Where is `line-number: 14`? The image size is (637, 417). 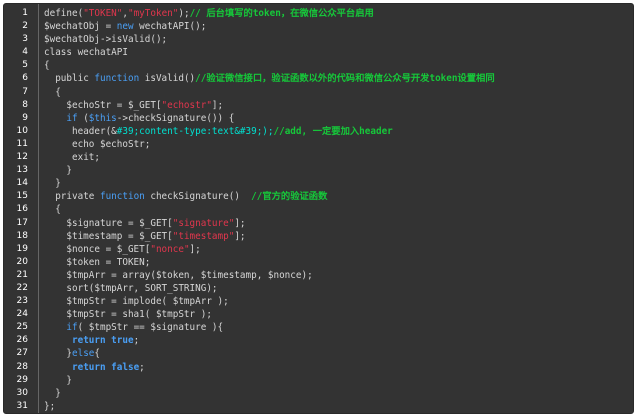
line-number: 14 is located at coordinates (22, 183).